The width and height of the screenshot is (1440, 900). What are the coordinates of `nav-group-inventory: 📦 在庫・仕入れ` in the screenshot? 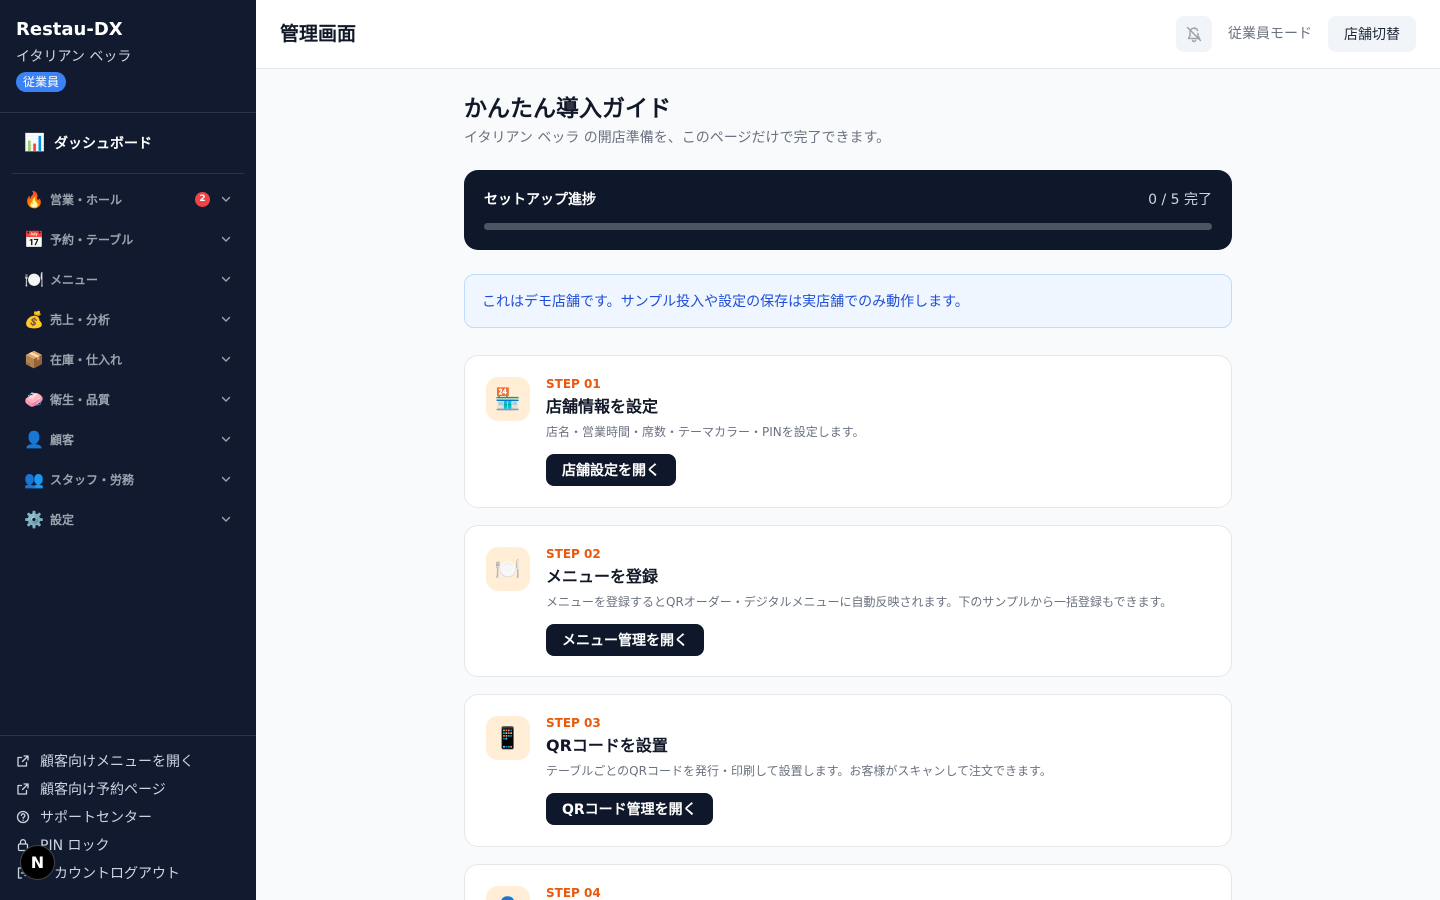 It's located at (128, 359).